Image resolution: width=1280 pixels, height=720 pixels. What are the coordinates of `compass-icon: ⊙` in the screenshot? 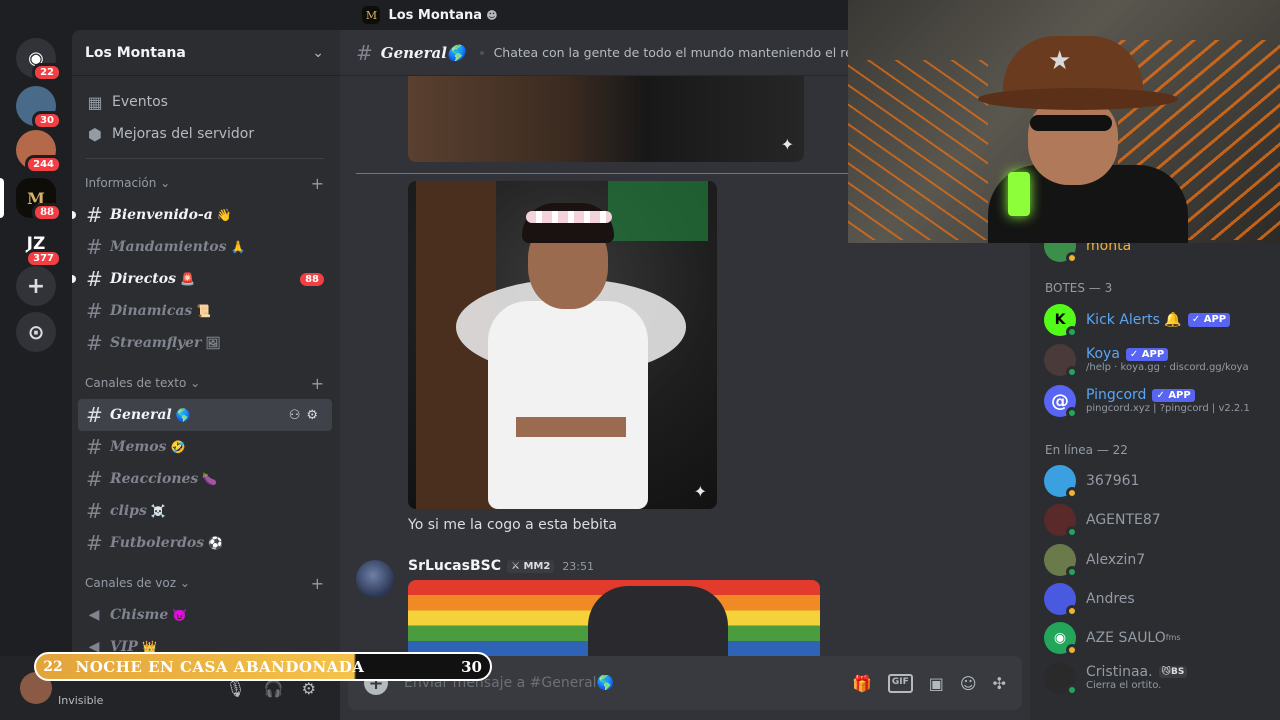 It's located at (36, 332).